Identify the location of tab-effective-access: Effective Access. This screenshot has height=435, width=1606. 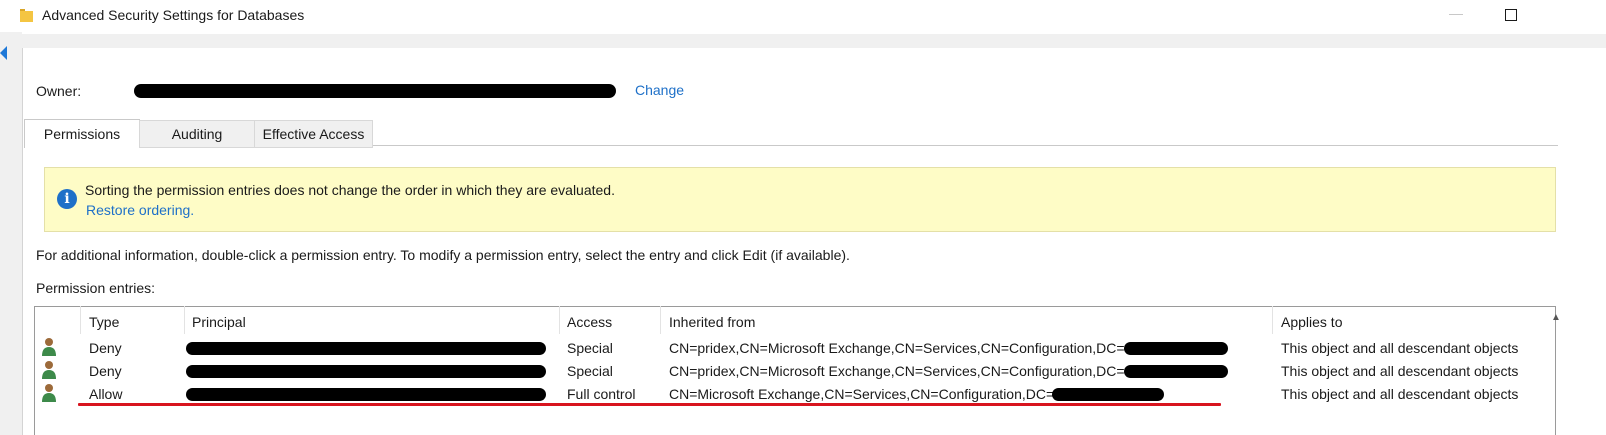
(313, 134).